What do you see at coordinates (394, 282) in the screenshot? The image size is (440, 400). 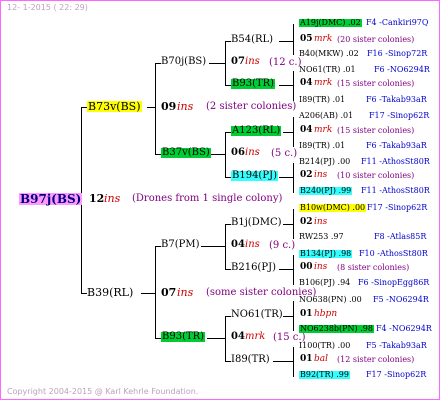 I see `g4-trail: F6 -SinopEgg86R` at bounding box center [394, 282].